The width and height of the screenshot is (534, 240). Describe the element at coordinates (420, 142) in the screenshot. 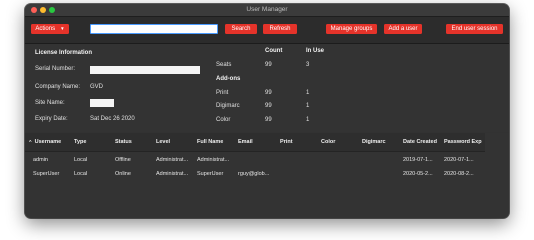

I see `column-header-date-created: Date Created` at that location.